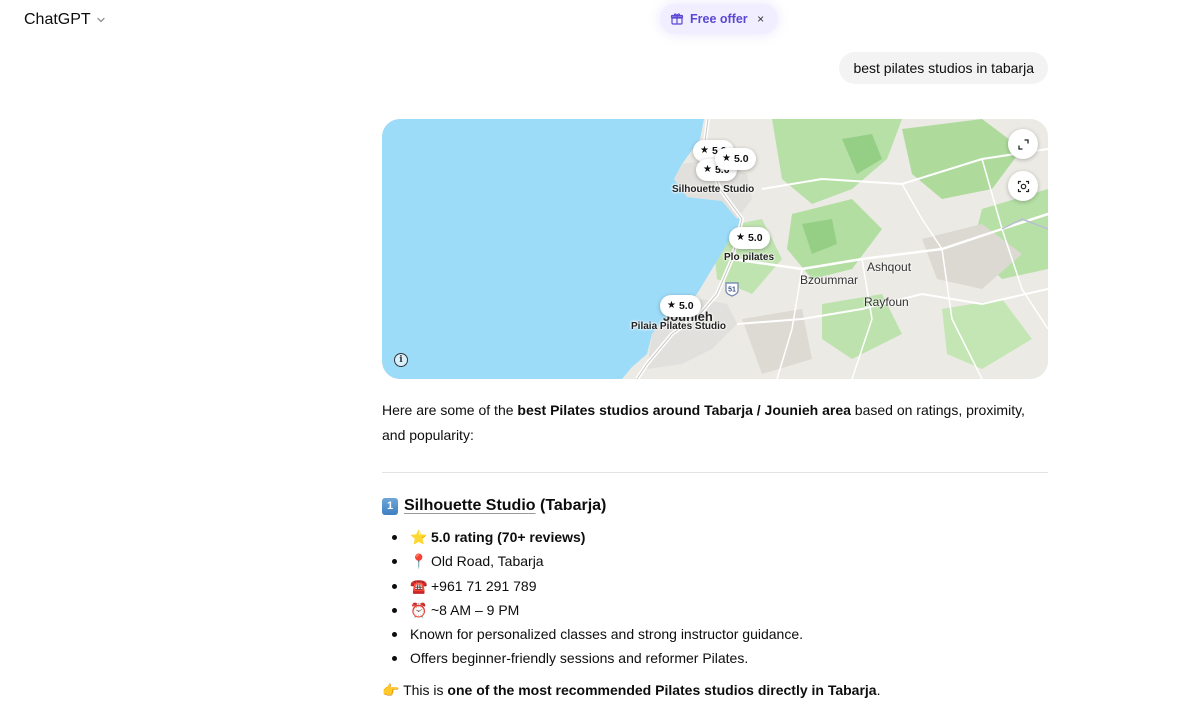 The height and width of the screenshot is (715, 1200). Describe the element at coordinates (715, 472) in the screenshot. I see `section-divider` at that location.